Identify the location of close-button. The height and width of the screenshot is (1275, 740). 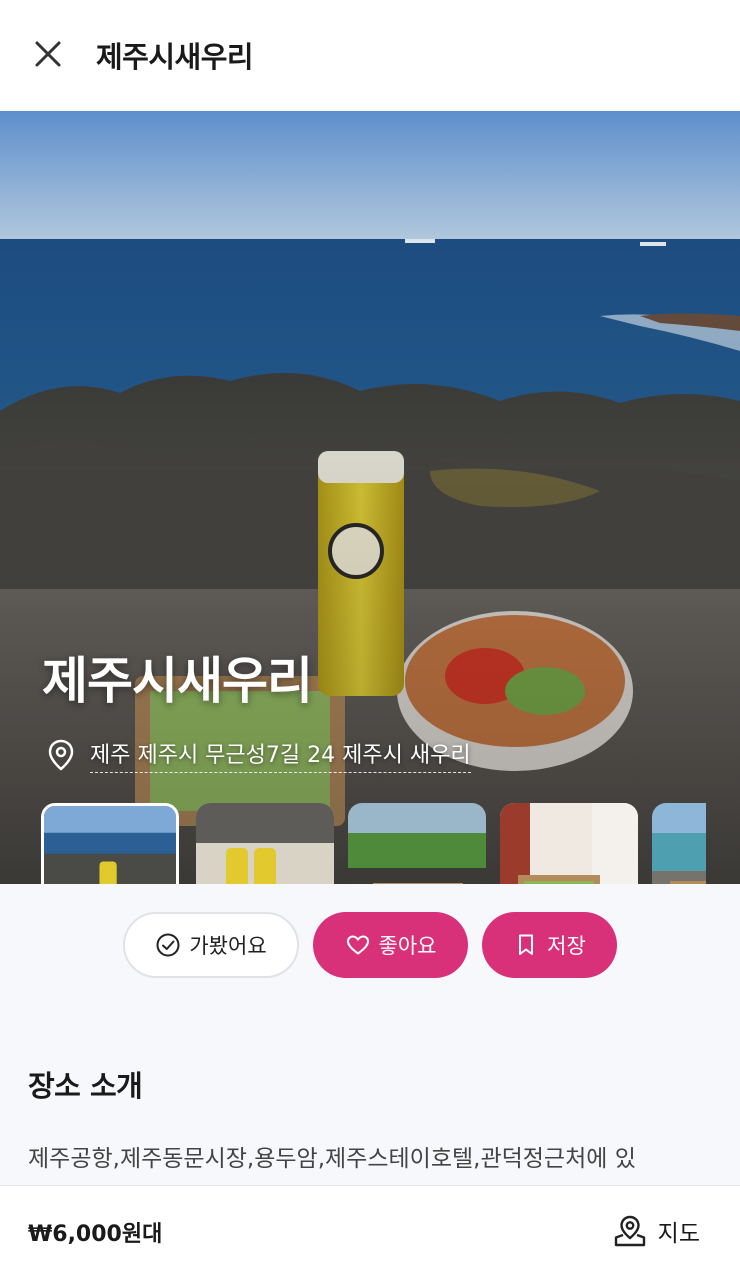
(48, 54).